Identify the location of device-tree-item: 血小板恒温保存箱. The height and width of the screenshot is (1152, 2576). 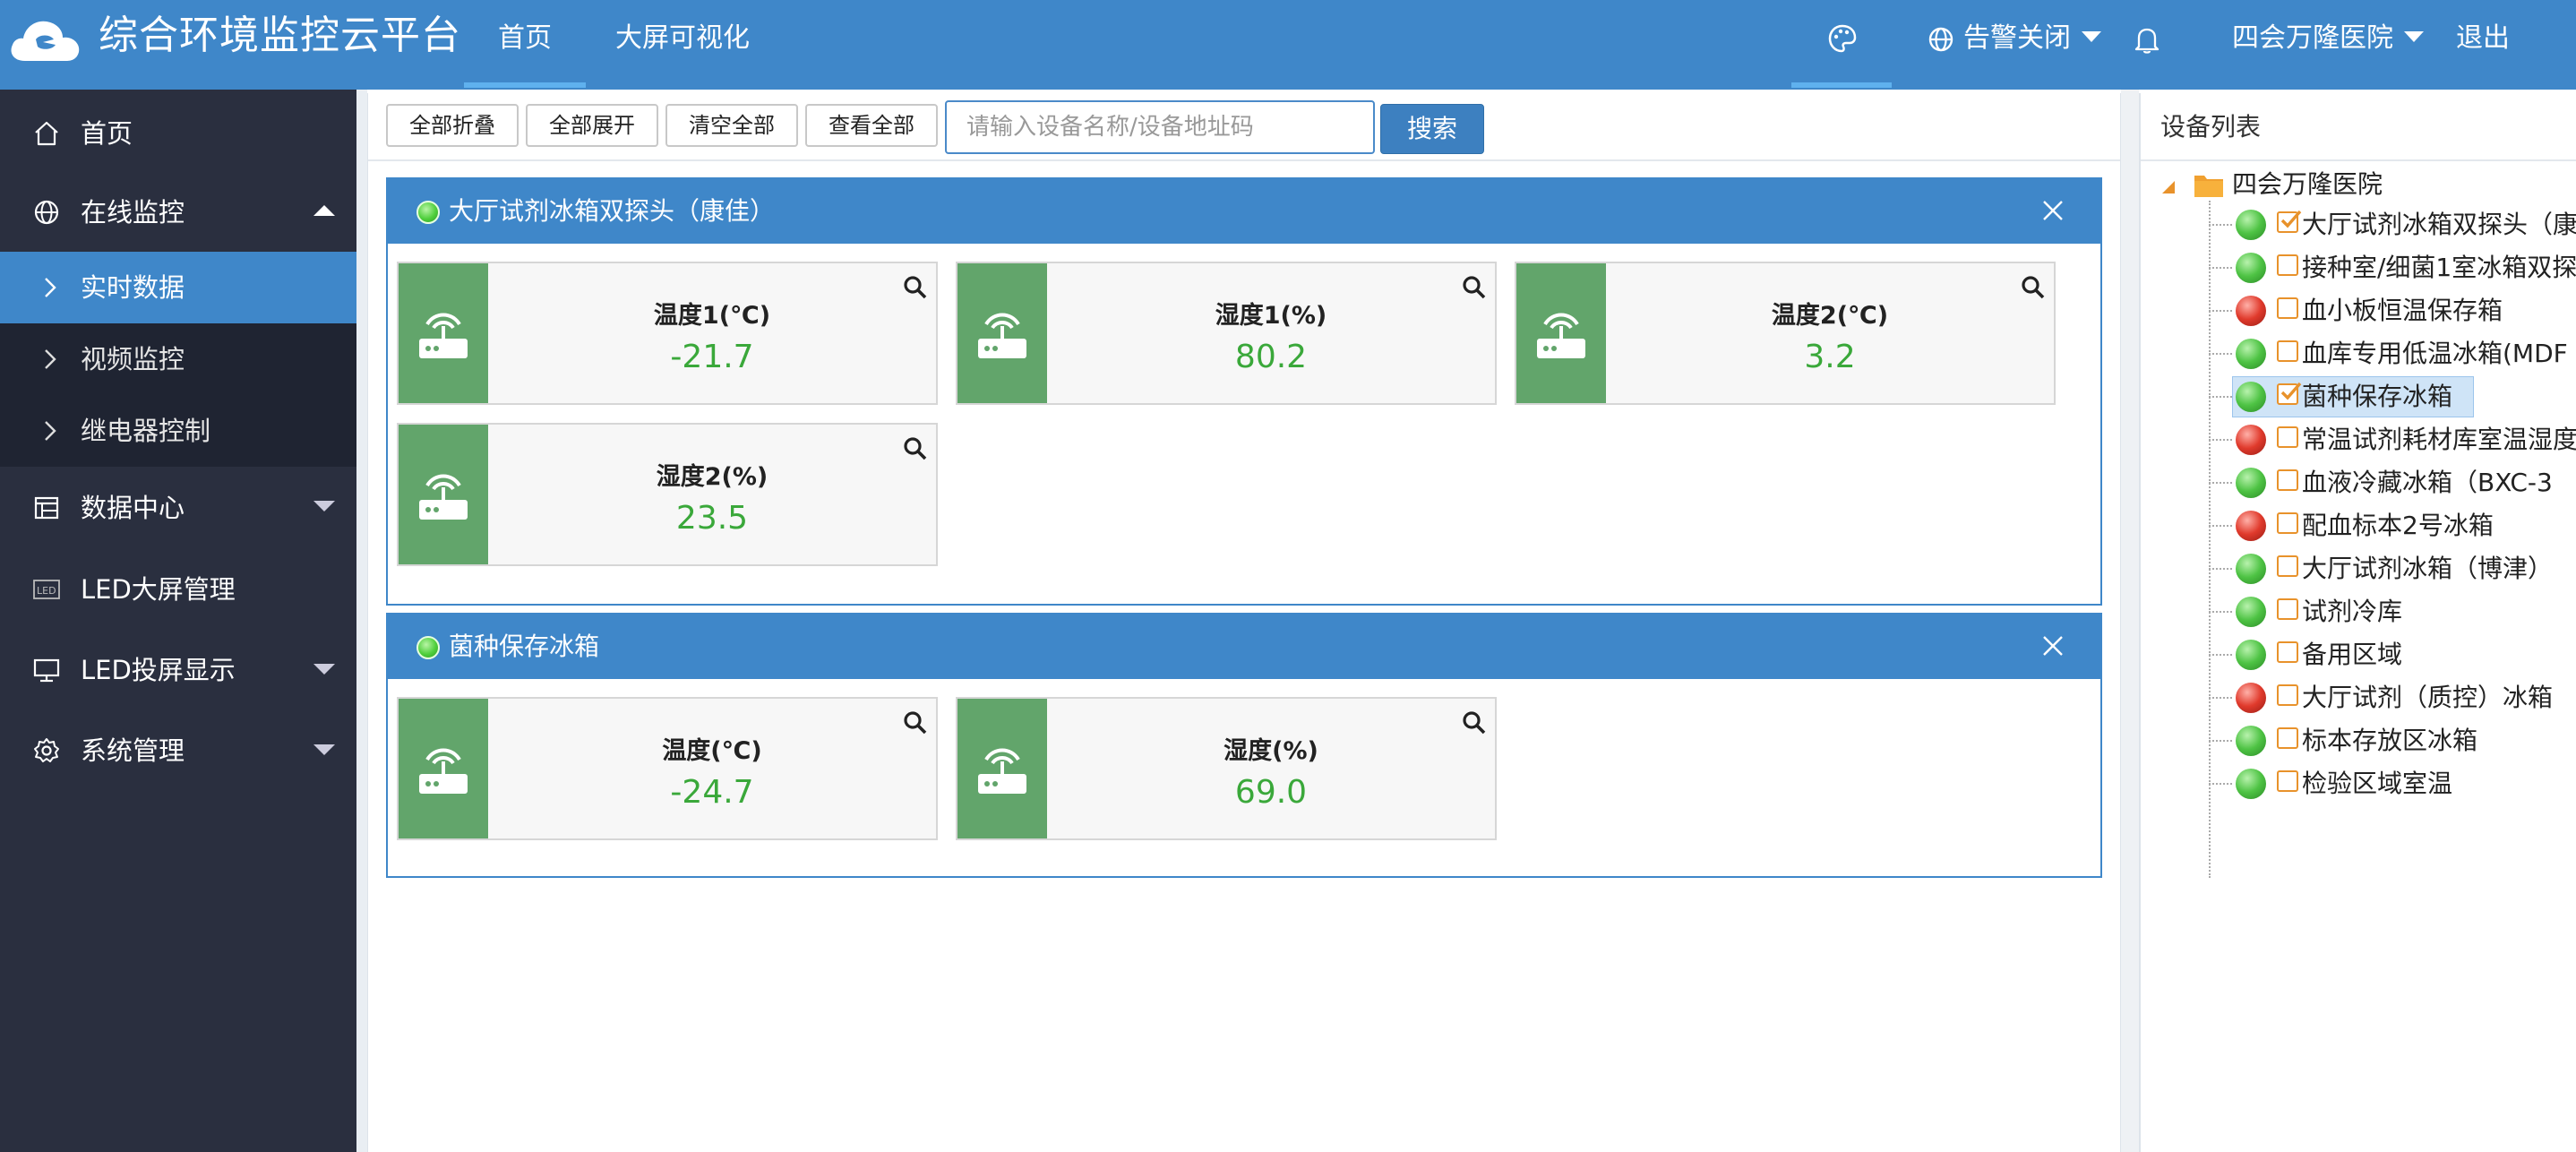
(2392, 310).